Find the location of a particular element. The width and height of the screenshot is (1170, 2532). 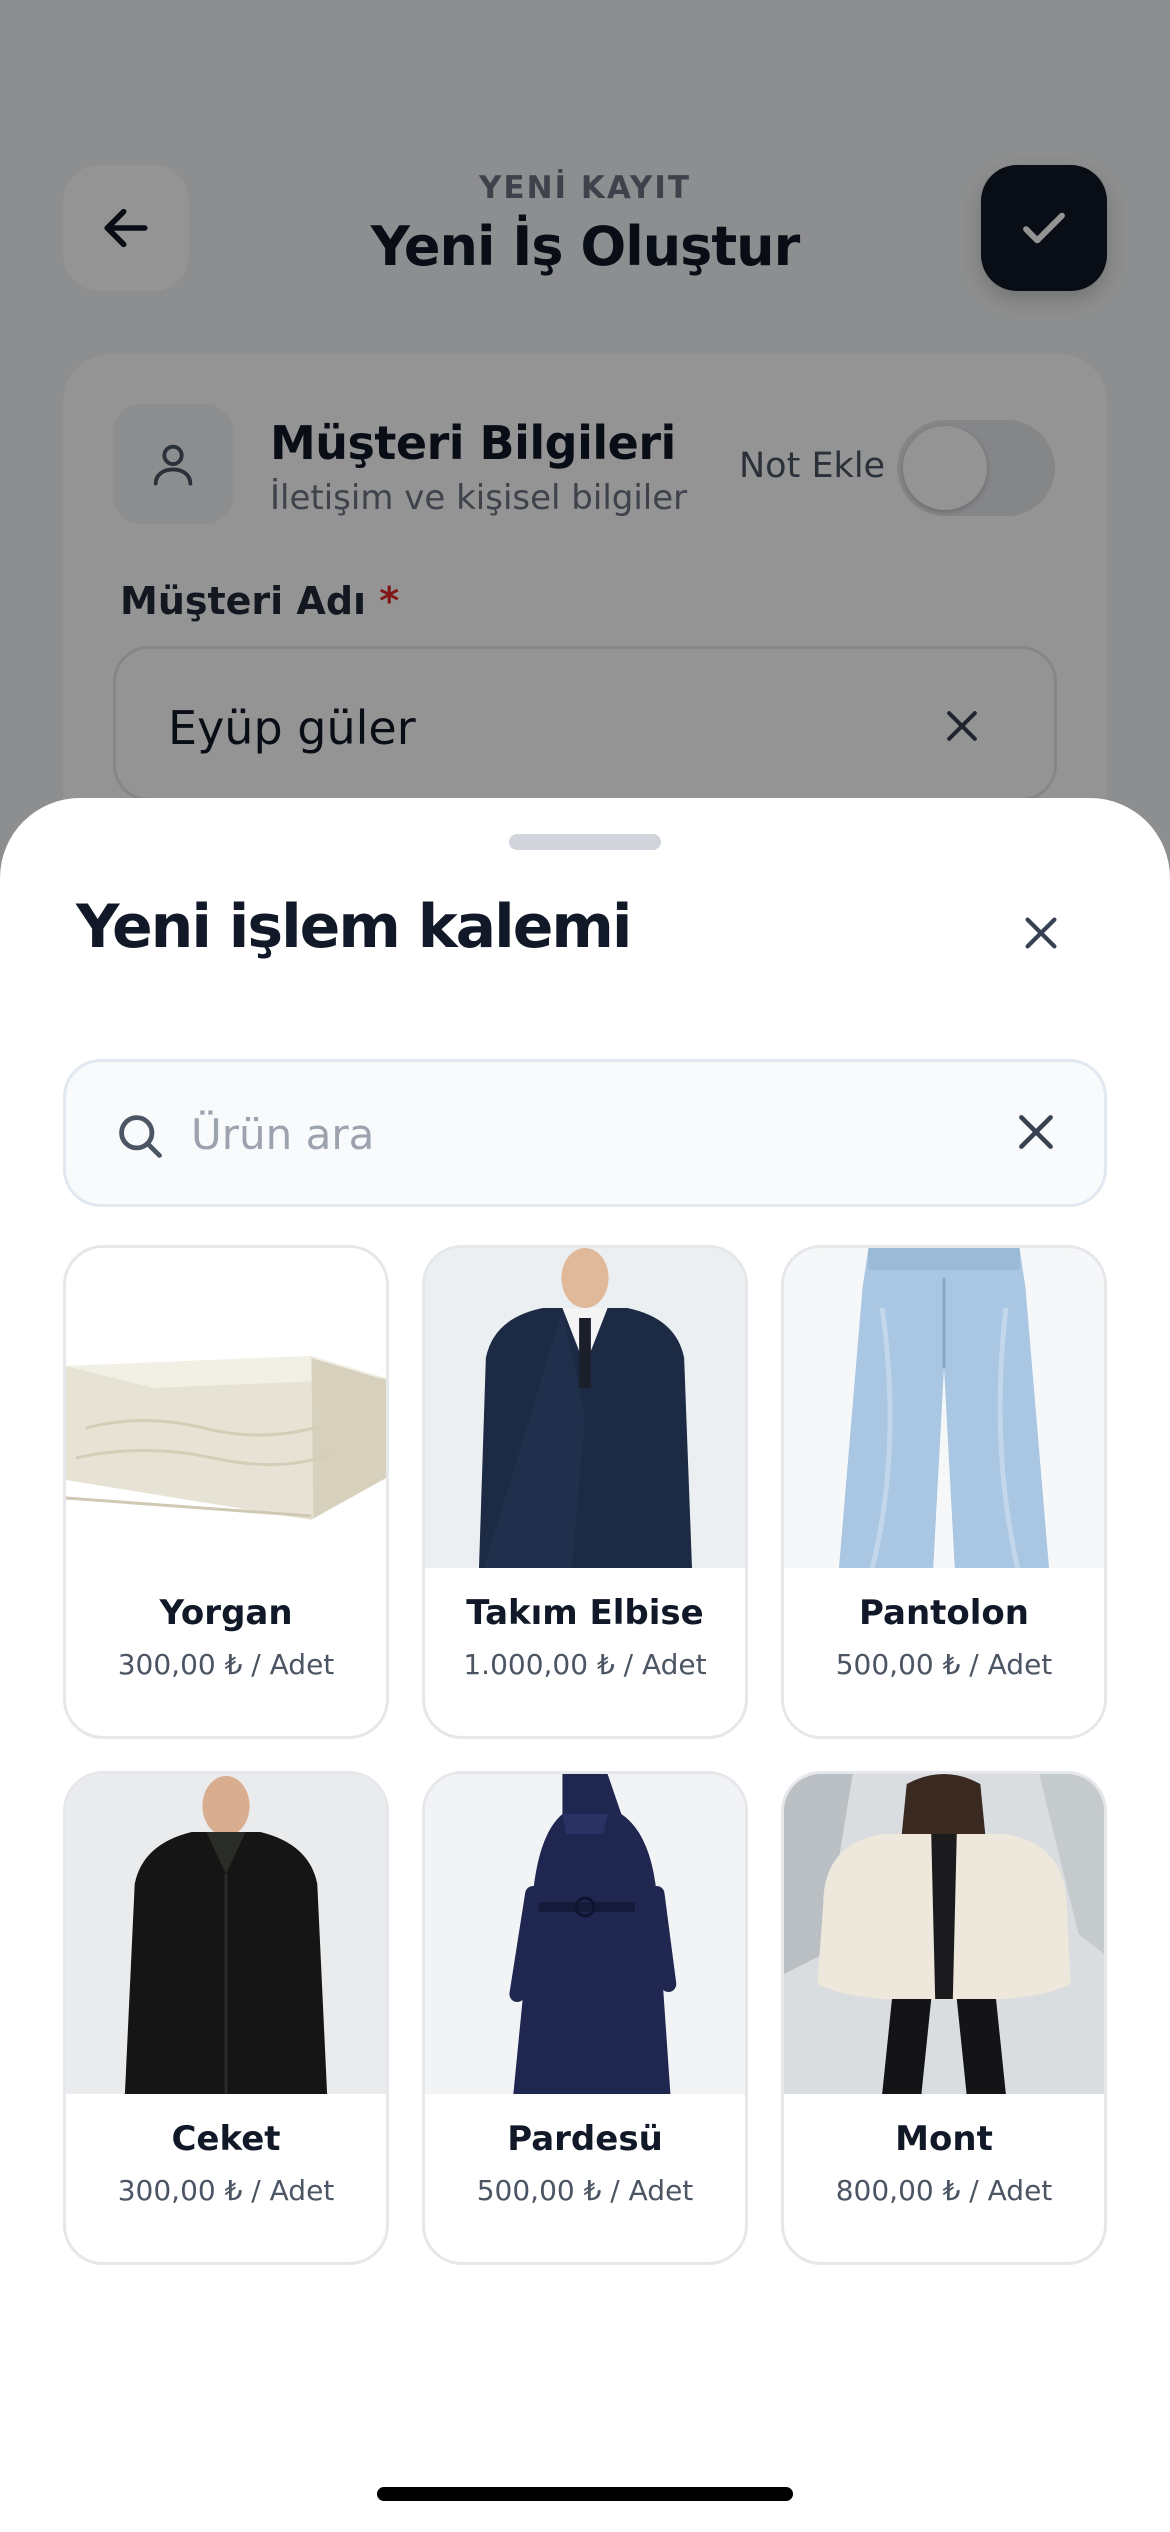

product-image-suit is located at coordinates (585, 1408).